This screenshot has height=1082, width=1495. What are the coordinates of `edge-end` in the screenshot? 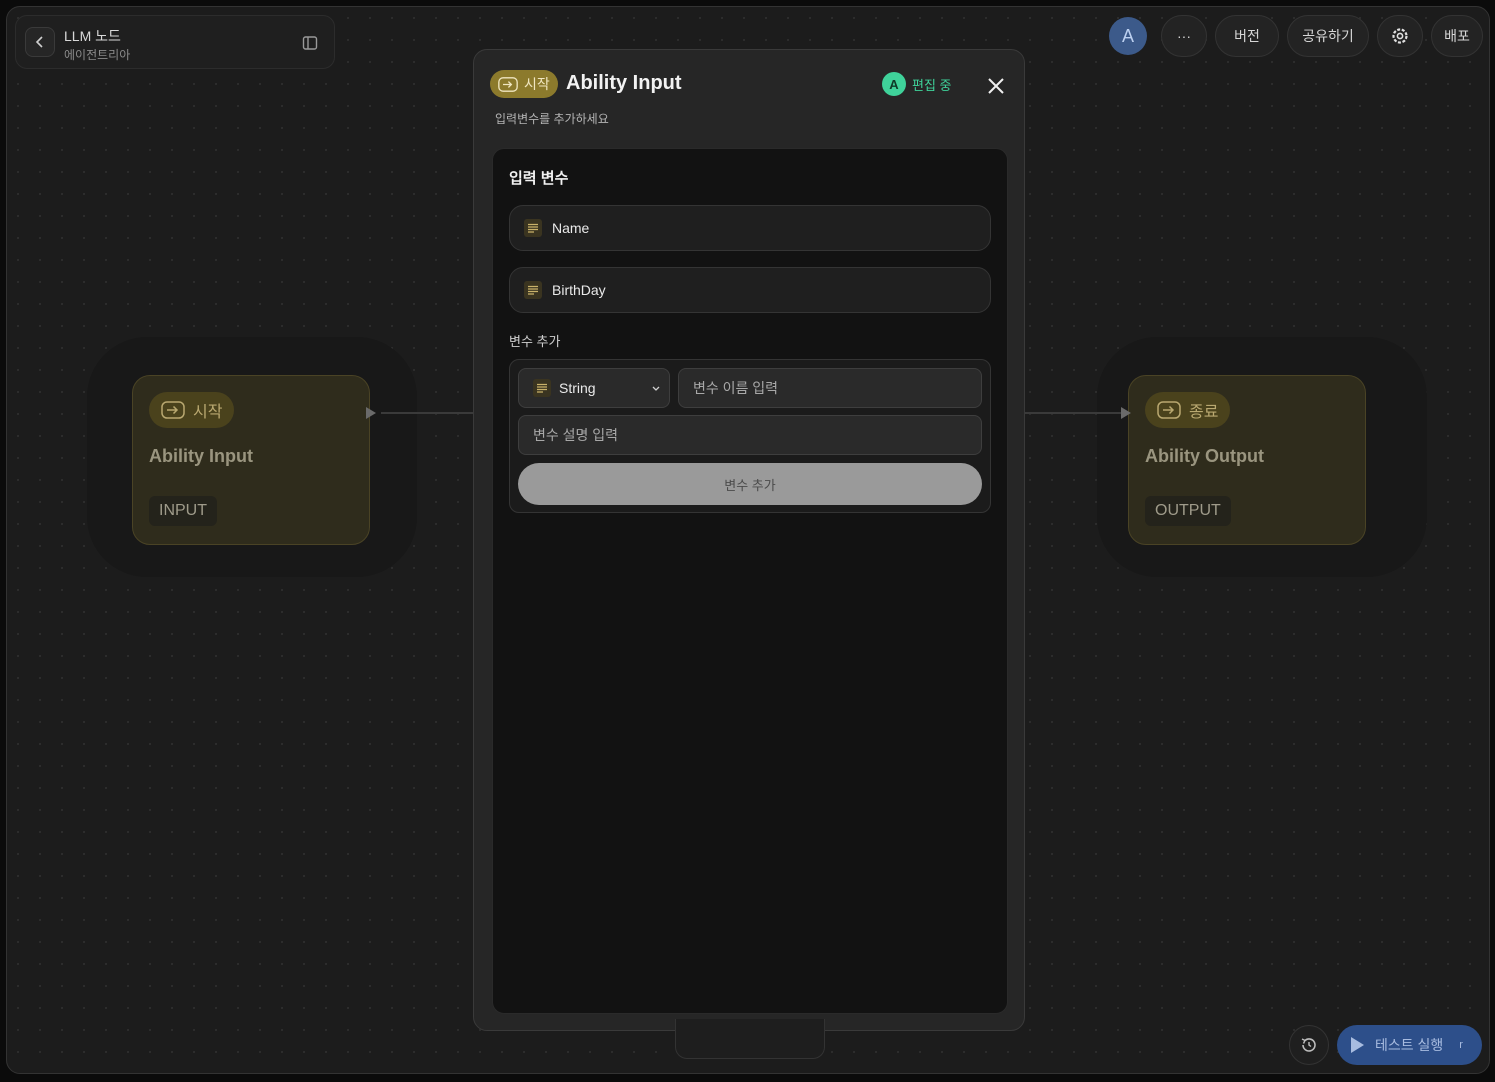 It's located at (1073, 413).